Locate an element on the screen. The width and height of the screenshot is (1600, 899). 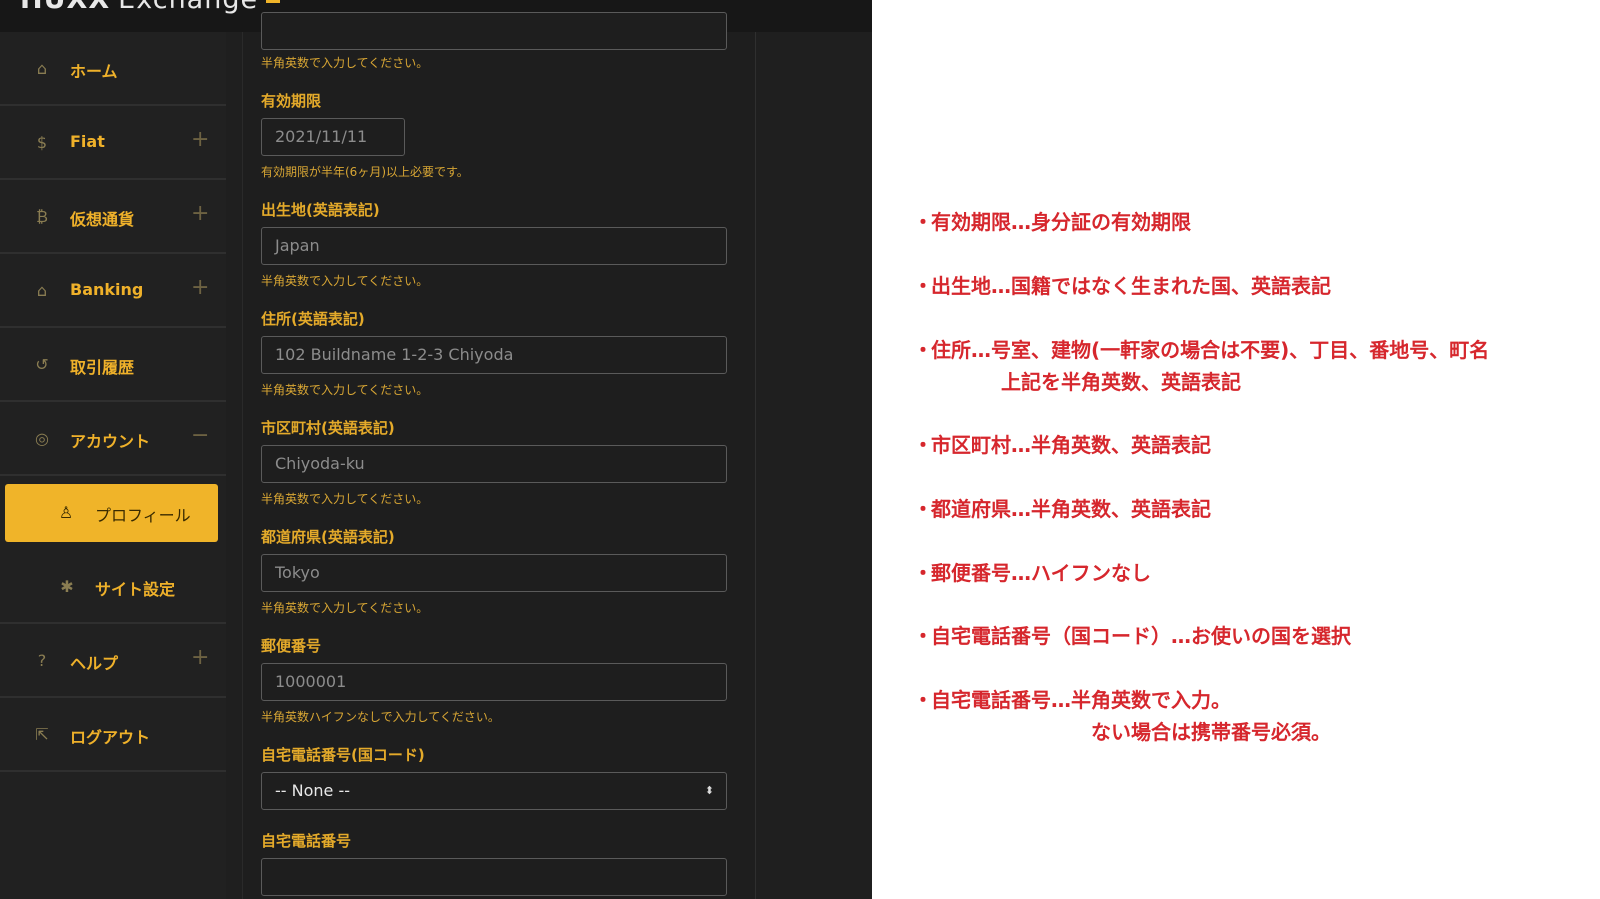
gear-icon: ✱ is located at coordinates (67, 586).